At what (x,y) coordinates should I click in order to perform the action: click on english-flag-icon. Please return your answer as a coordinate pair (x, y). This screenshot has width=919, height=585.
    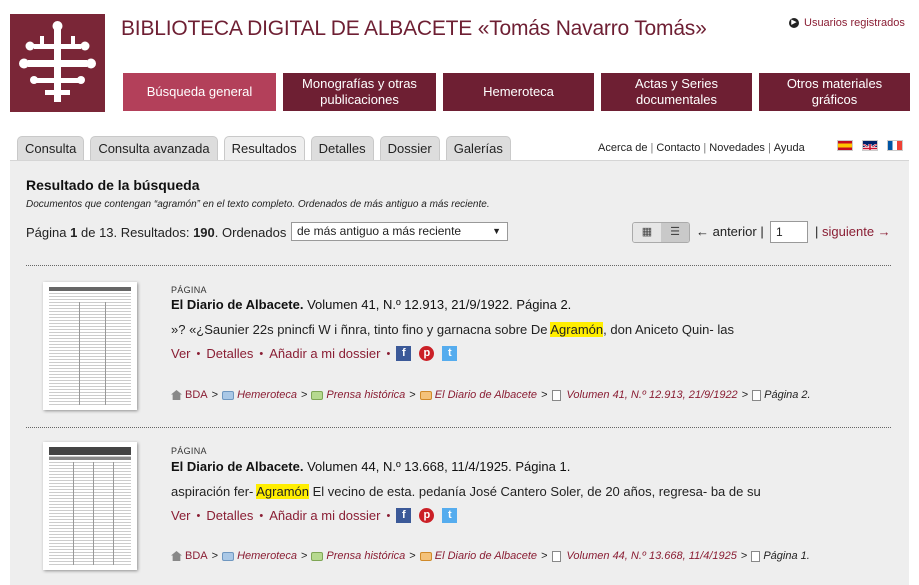
    Looking at the image, I should click on (870, 145).